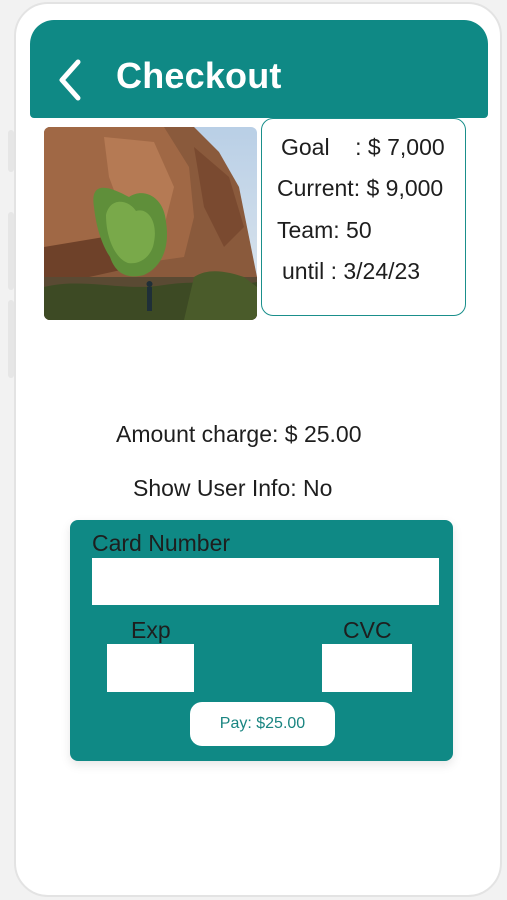 This screenshot has width=507, height=900. I want to click on card-number-input, so click(265, 581).